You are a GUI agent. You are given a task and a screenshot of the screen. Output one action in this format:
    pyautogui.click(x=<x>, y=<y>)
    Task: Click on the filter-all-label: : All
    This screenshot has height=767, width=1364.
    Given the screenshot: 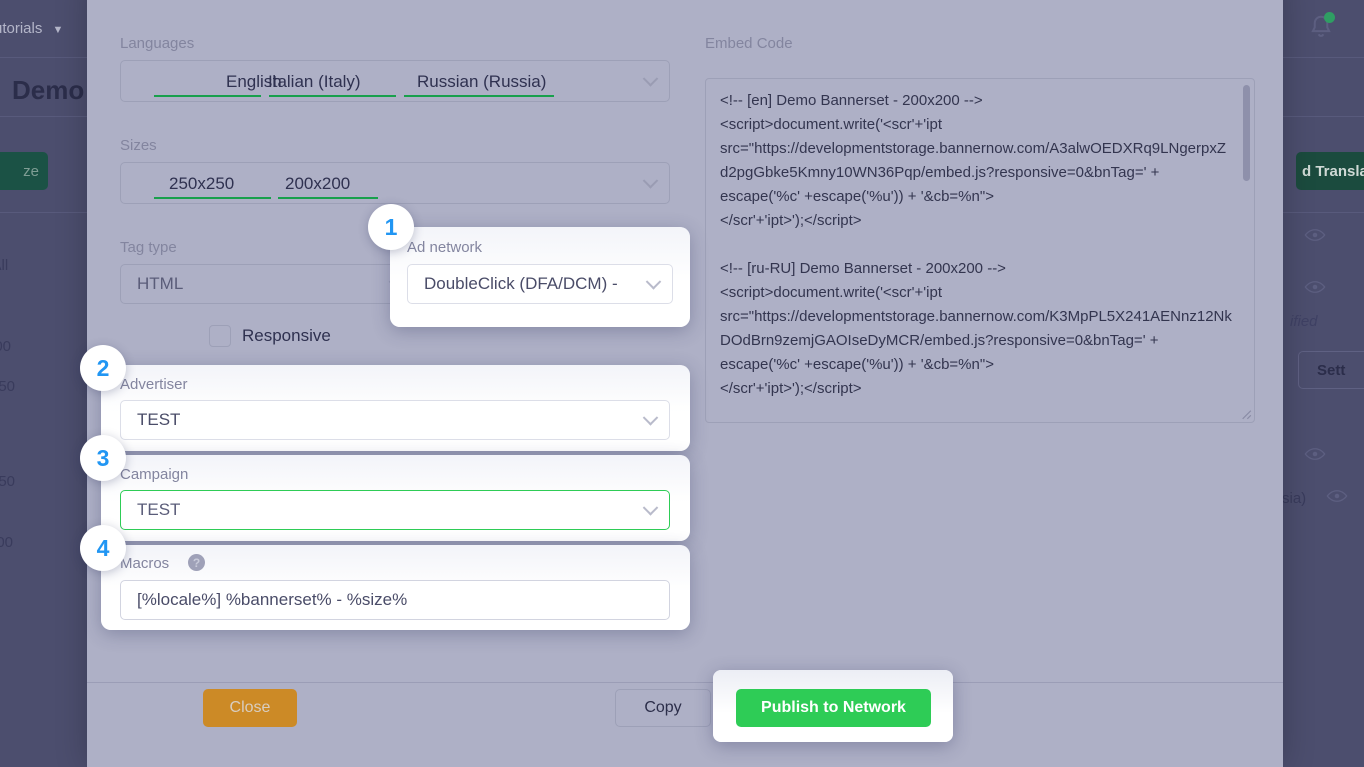 What is the action you would take?
    pyautogui.click(x=4, y=265)
    